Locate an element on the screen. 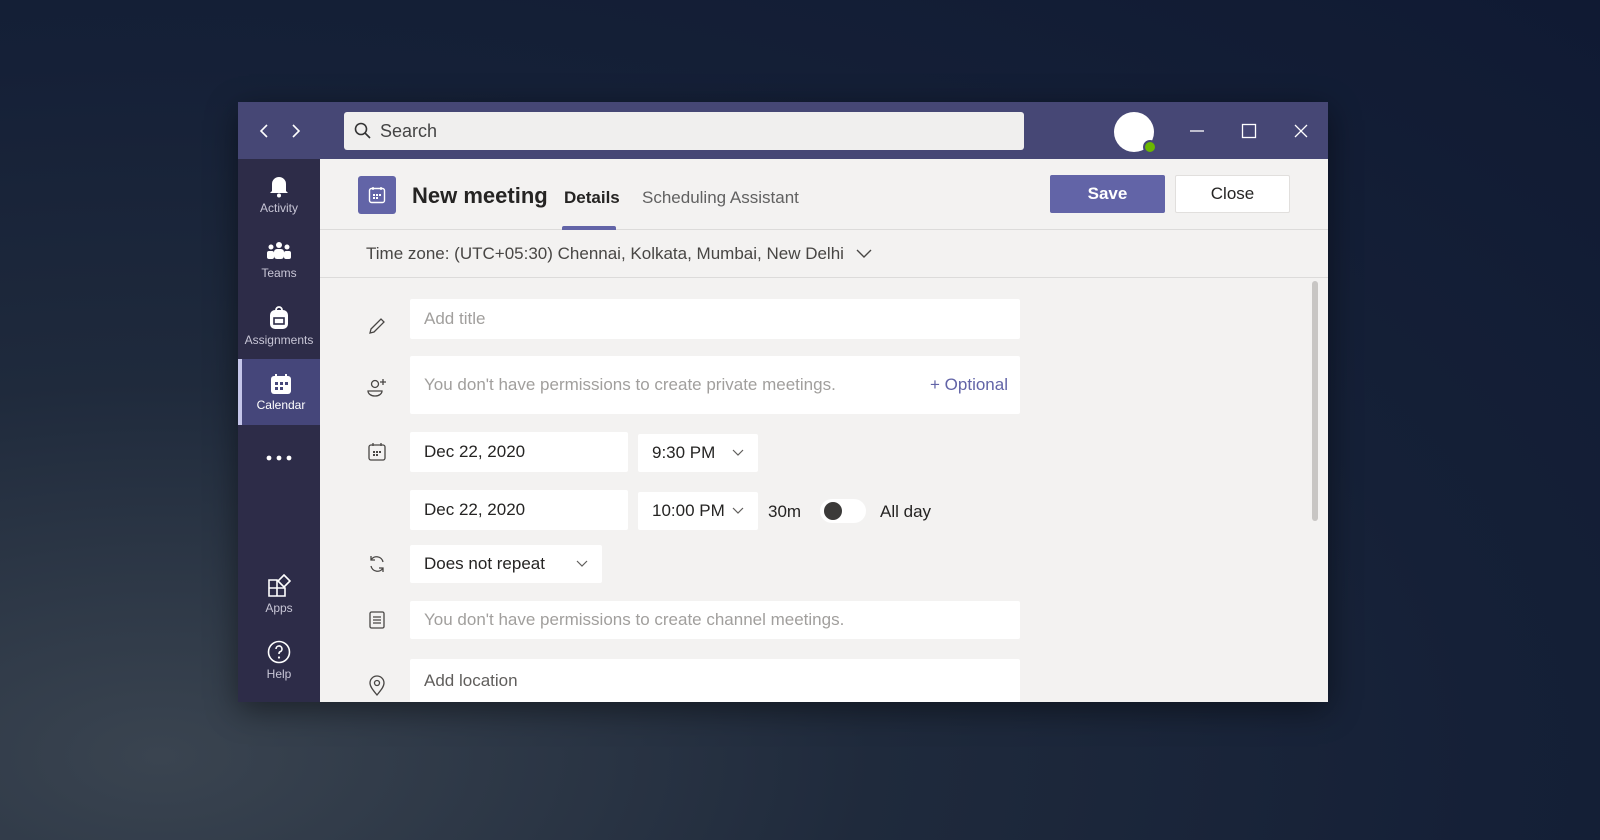  rail-item-assignments: Assignments is located at coordinates (279, 326).